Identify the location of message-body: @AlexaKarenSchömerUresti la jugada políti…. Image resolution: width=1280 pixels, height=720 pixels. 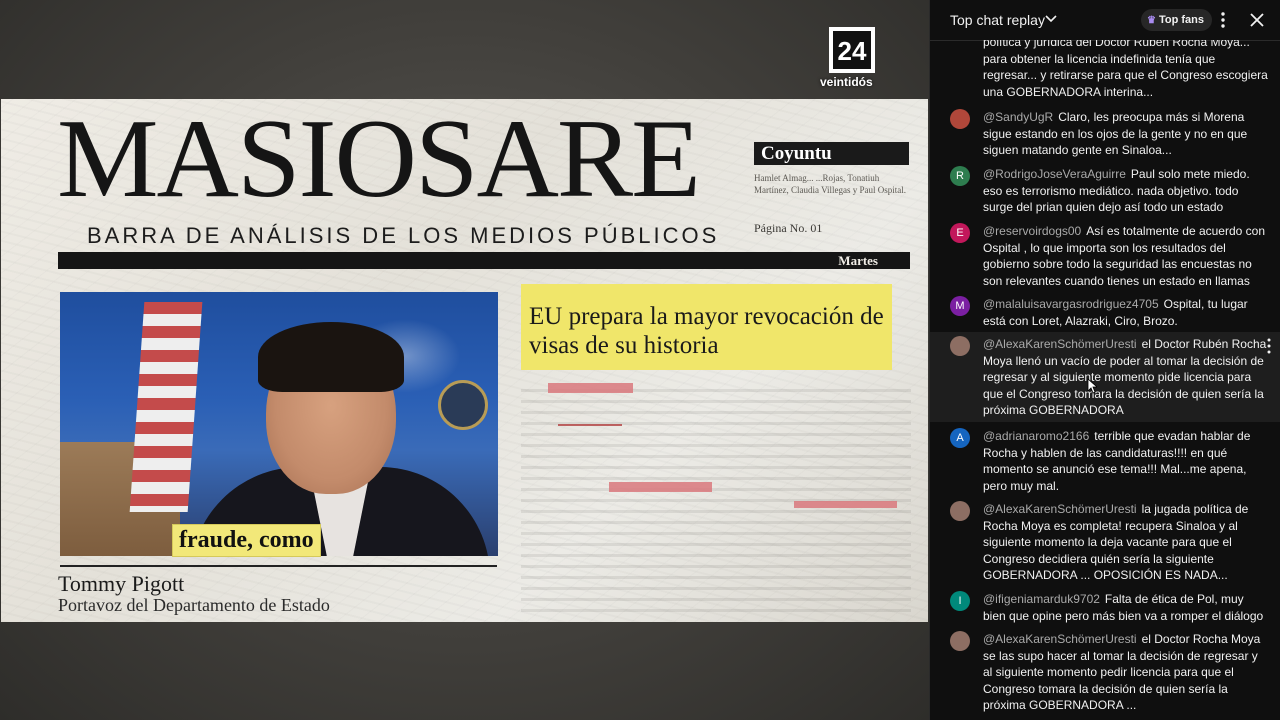
(1125, 542).